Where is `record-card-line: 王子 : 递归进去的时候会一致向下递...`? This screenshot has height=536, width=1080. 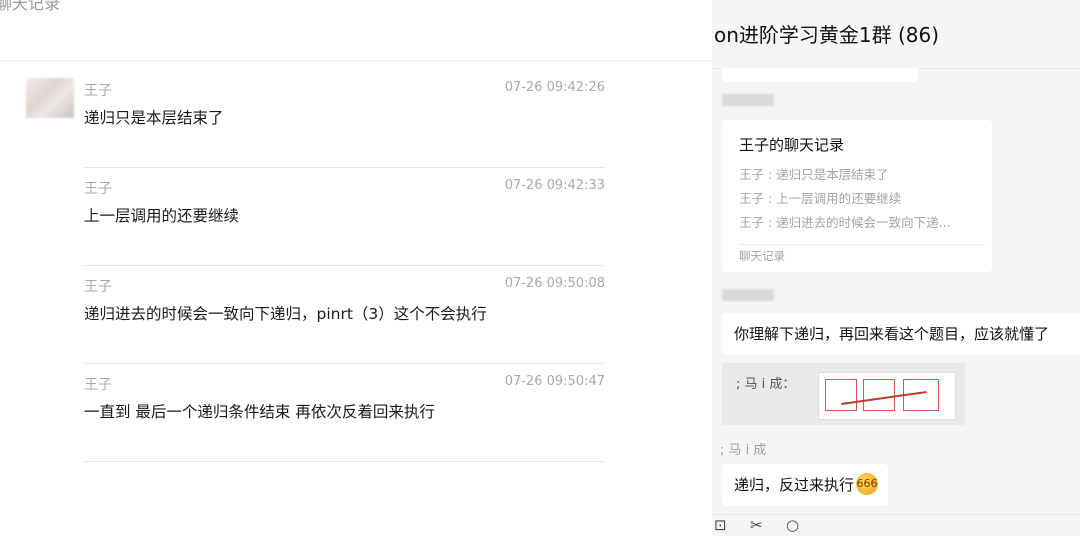
record-card-line: 王子 : 递归进去的时候会一致向下递... is located at coordinates (845, 222).